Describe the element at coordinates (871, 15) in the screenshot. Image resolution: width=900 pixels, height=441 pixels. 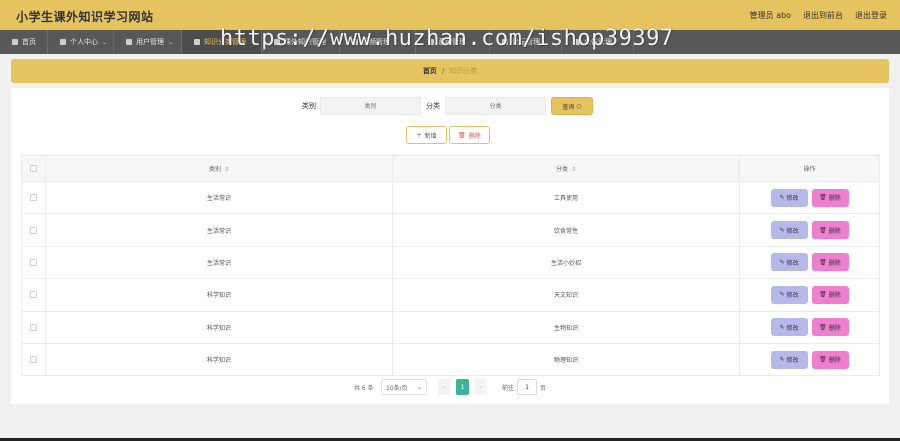
I see `logout-link: 退出登录` at that location.